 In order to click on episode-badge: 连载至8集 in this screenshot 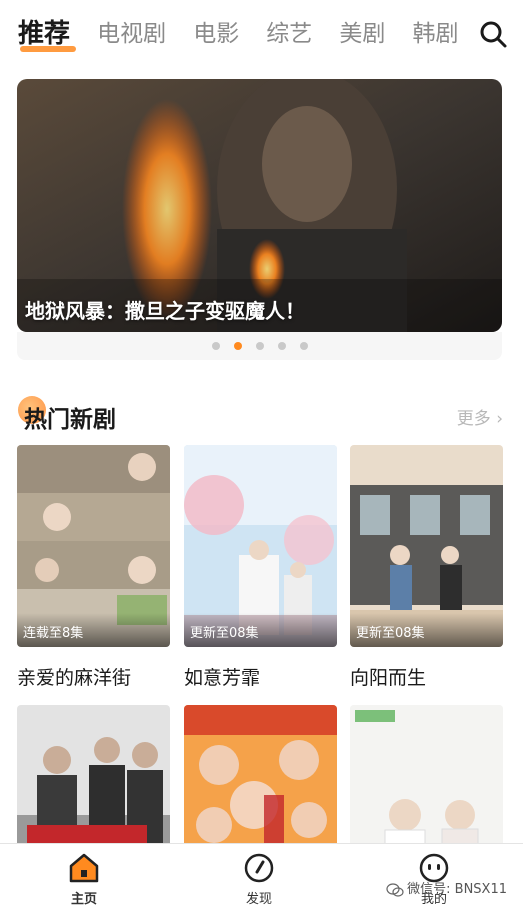, I will do `click(93, 630)`.